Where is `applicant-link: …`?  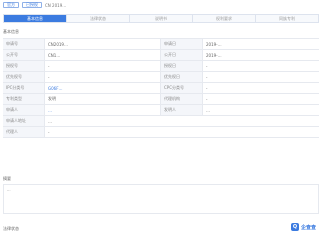 applicant-link: … is located at coordinates (103, 110).